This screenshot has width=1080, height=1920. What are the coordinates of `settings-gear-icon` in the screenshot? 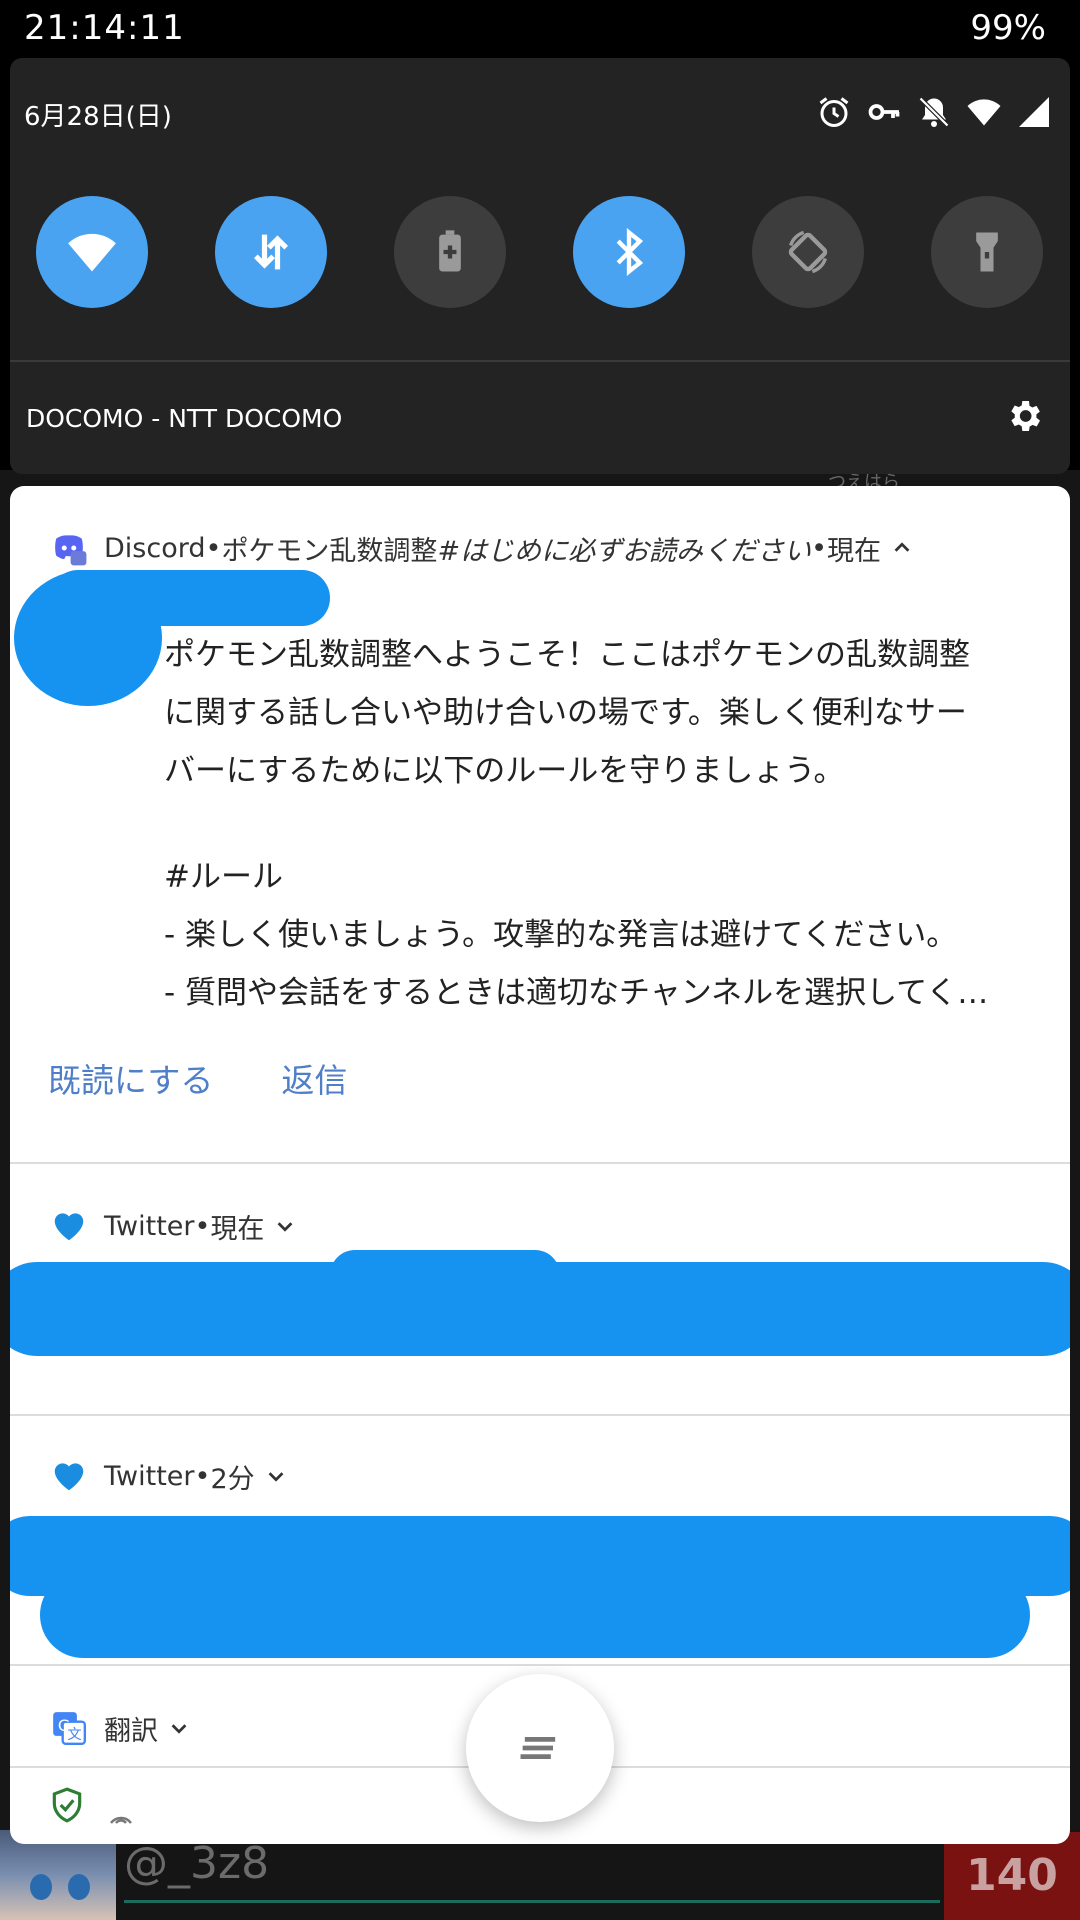 It's located at (1024, 416).